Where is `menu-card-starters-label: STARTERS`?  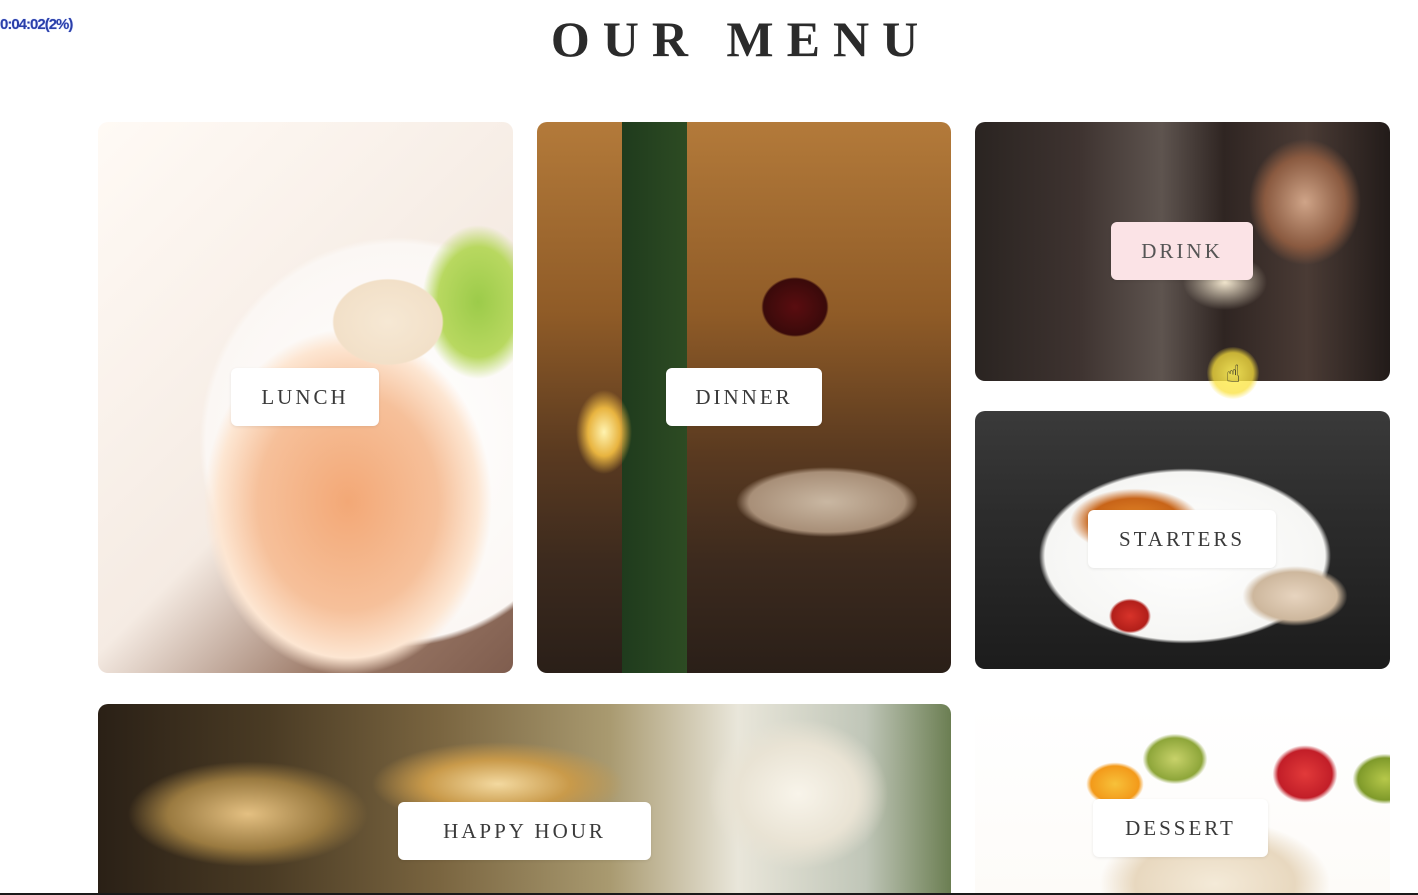
menu-card-starters-label: STARTERS is located at coordinates (1182, 539).